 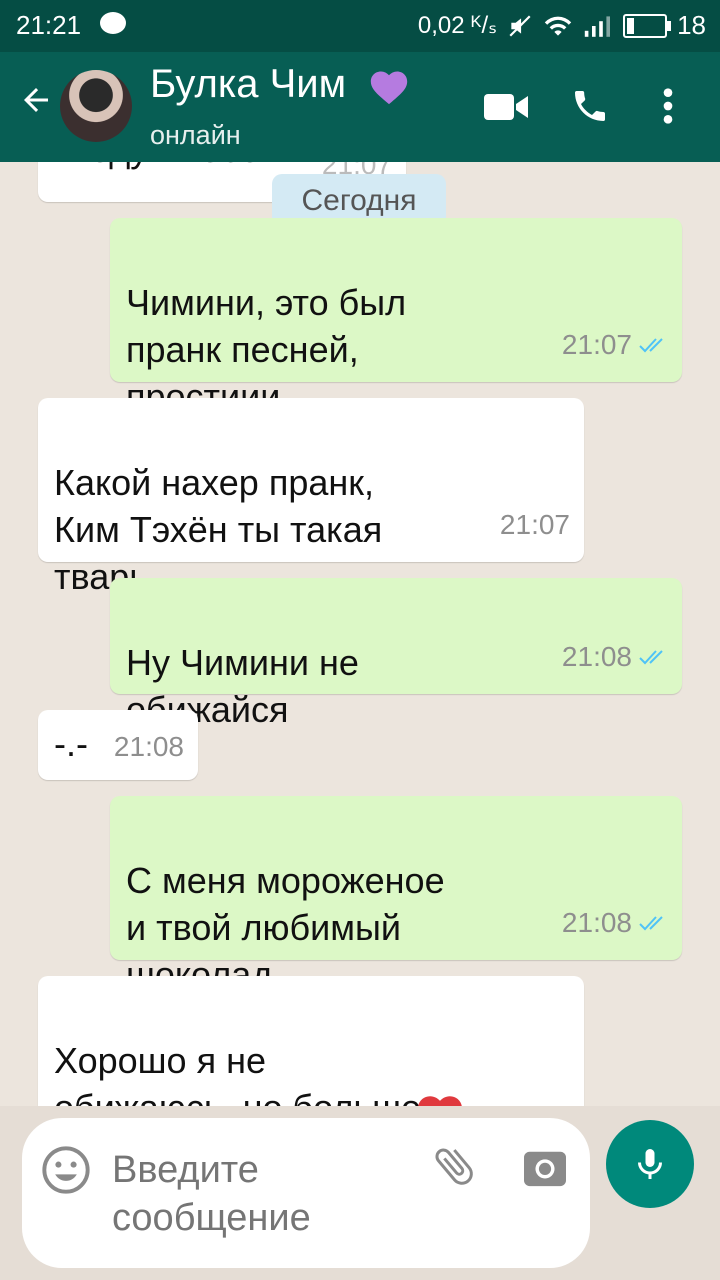 What do you see at coordinates (668, 106) in the screenshot?
I see `more-options-icon` at bounding box center [668, 106].